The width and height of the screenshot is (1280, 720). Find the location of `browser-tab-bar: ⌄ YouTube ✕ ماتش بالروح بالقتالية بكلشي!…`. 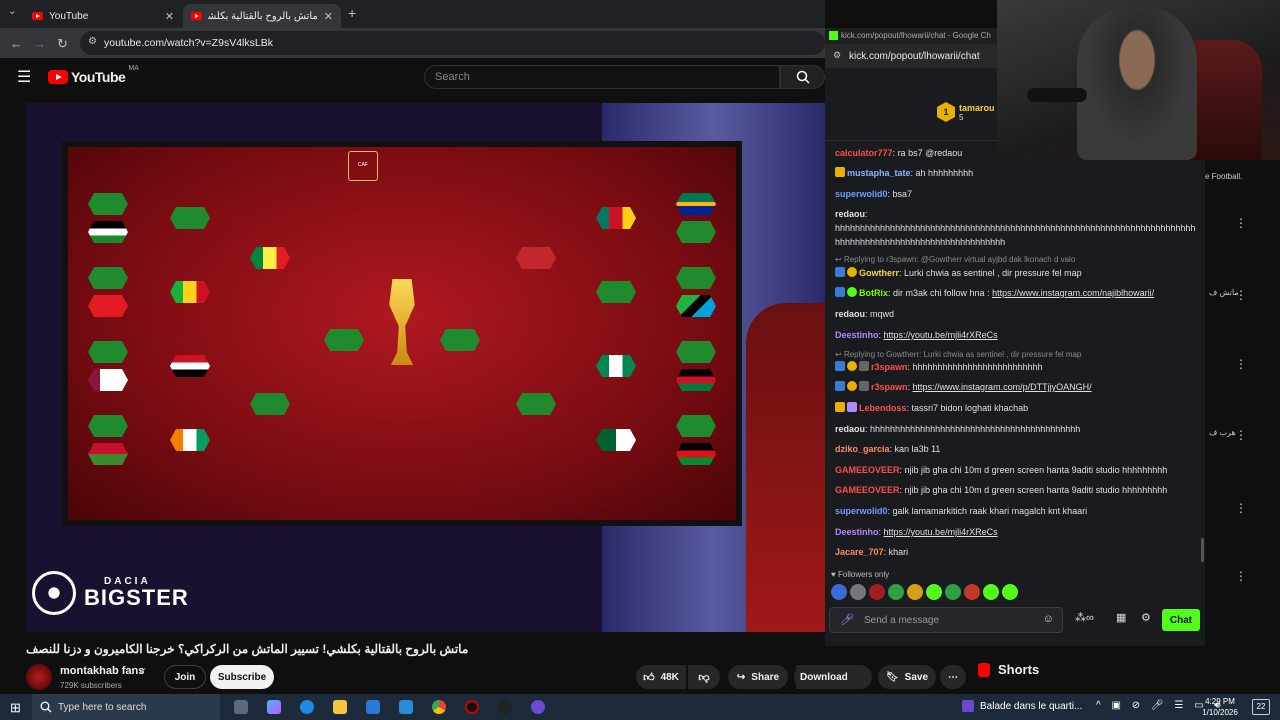

browser-tab-bar: ⌄ YouTube ✕ ماتش بالروح بالقتالية بكلشي!… is located at coordinates (412, 14).